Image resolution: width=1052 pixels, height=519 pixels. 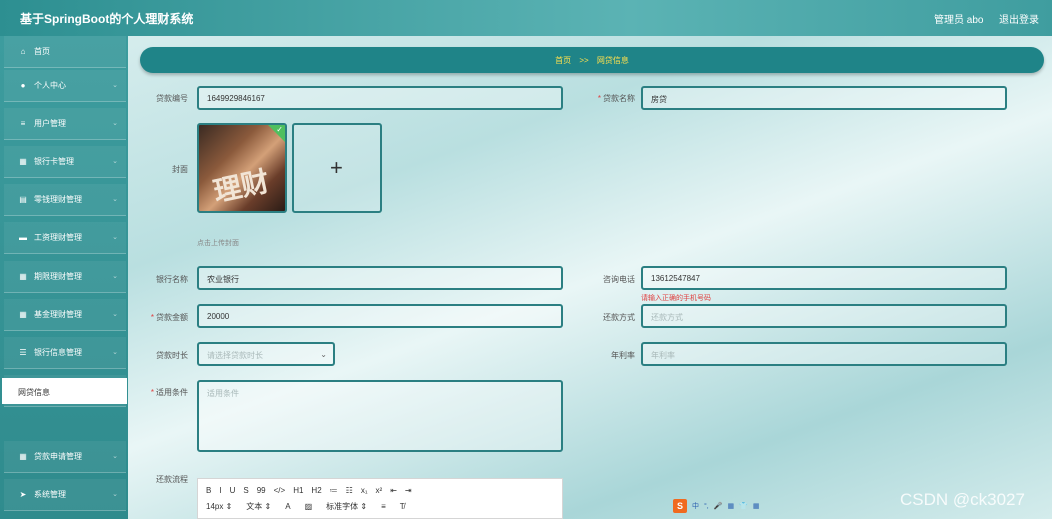 What do you see at coordinates (219, 506) in the screenshot?
I see `font-size-select: 14px ⇕` at bounding box center [219, 506].